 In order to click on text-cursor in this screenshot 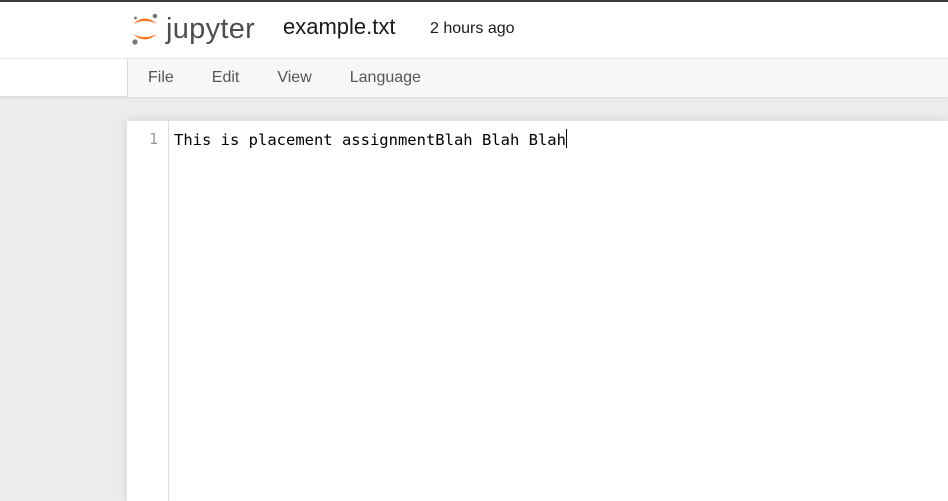, I will do `click(566, 138)`.